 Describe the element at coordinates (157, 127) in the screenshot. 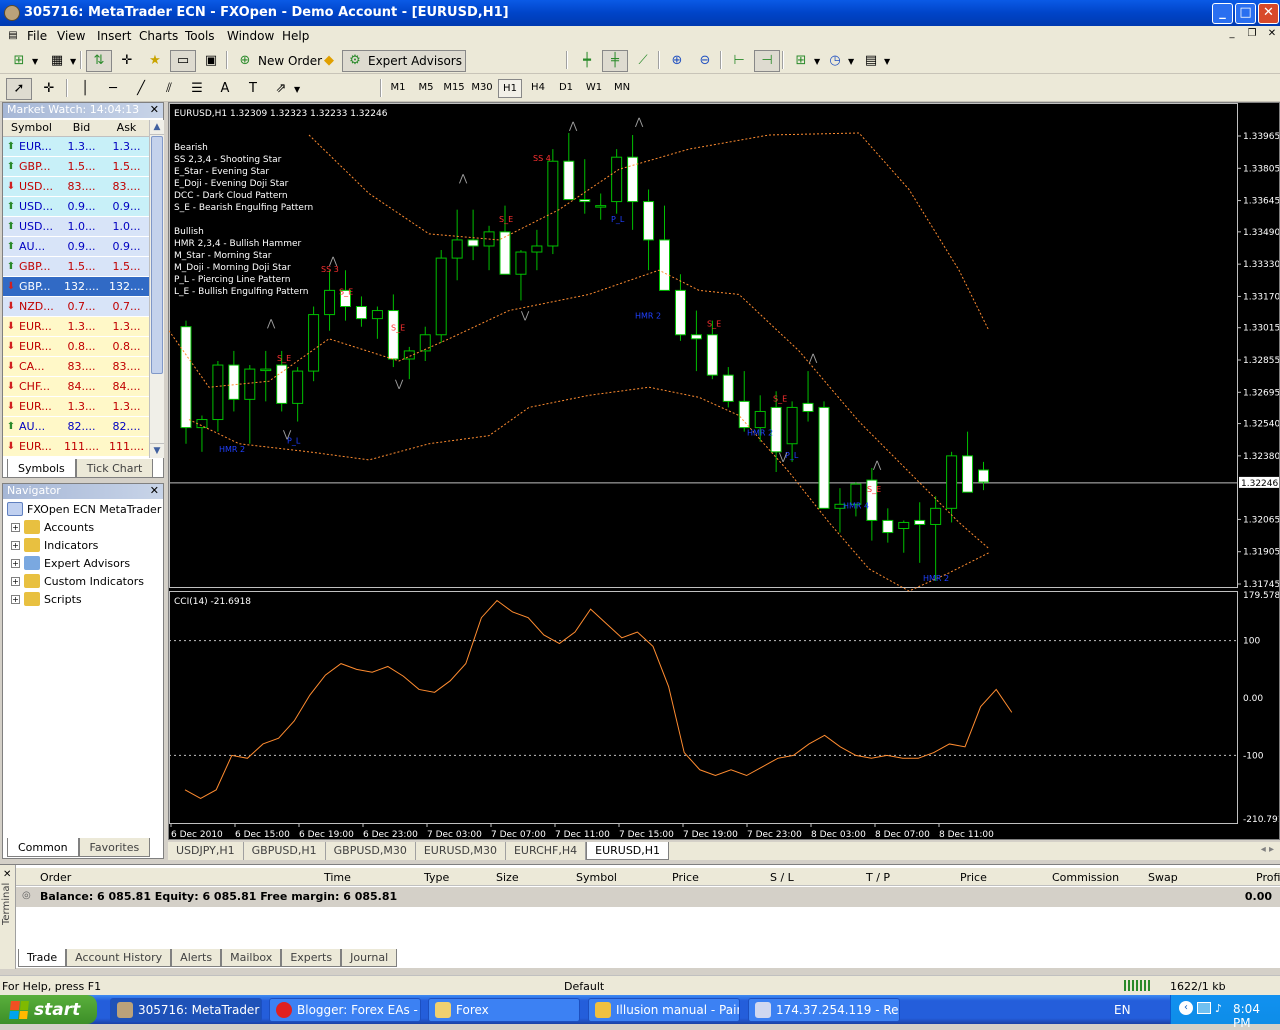

I see `scroll-up-icon: ▲` at that location.